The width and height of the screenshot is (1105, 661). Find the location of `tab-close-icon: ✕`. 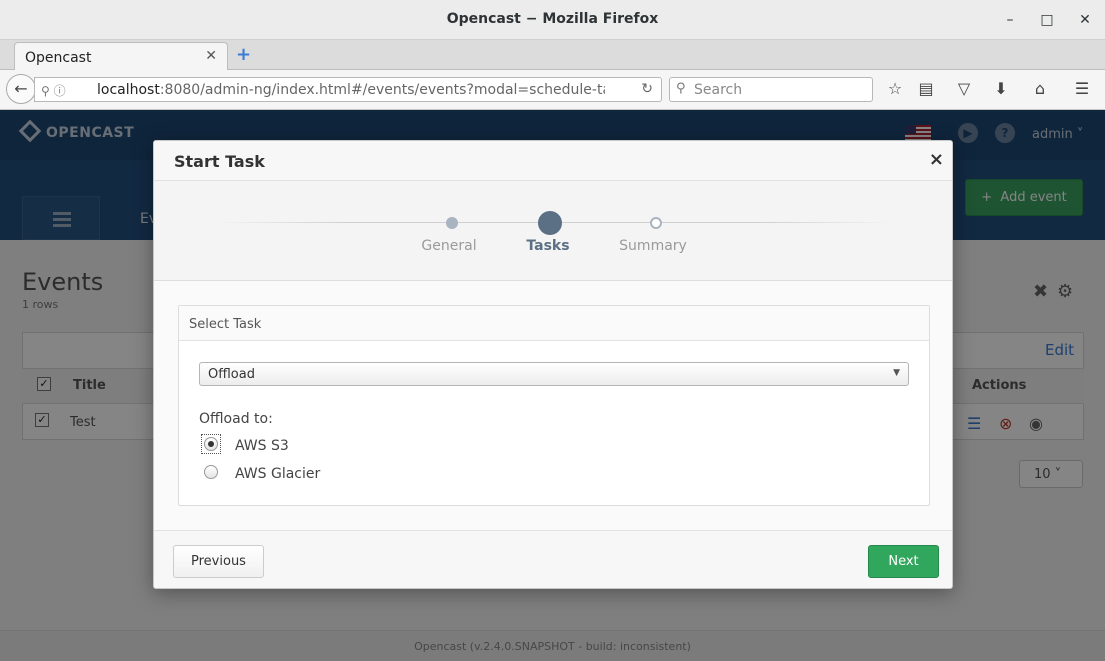

tab-close-icon: ✕ is located at coordinates (211, 56).